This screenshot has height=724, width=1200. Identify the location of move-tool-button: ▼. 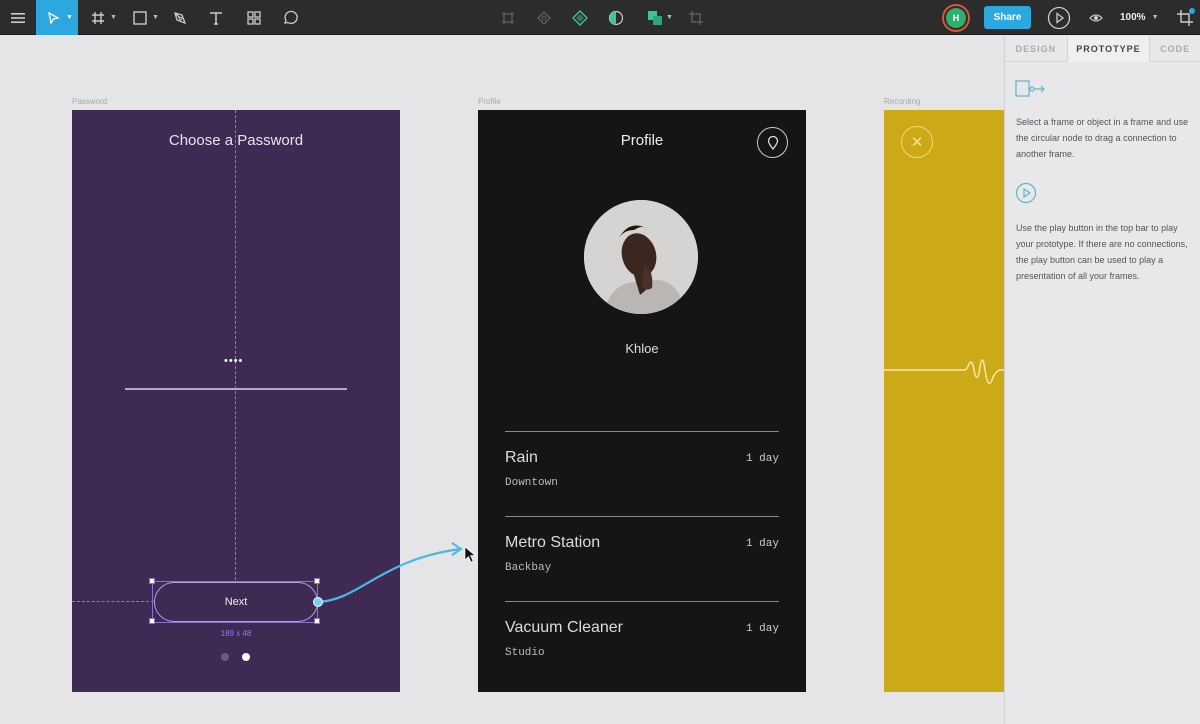
(57, 17).